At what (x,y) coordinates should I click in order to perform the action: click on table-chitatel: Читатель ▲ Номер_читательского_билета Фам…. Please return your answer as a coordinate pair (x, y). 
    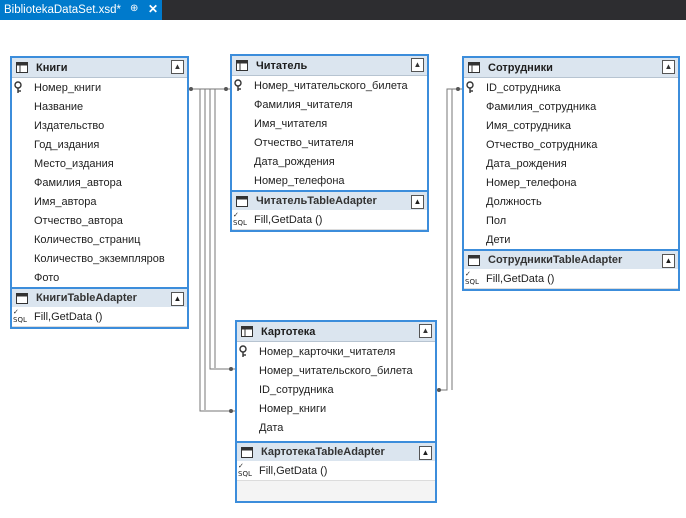
    Looking at the image, I should click on (329, 143).